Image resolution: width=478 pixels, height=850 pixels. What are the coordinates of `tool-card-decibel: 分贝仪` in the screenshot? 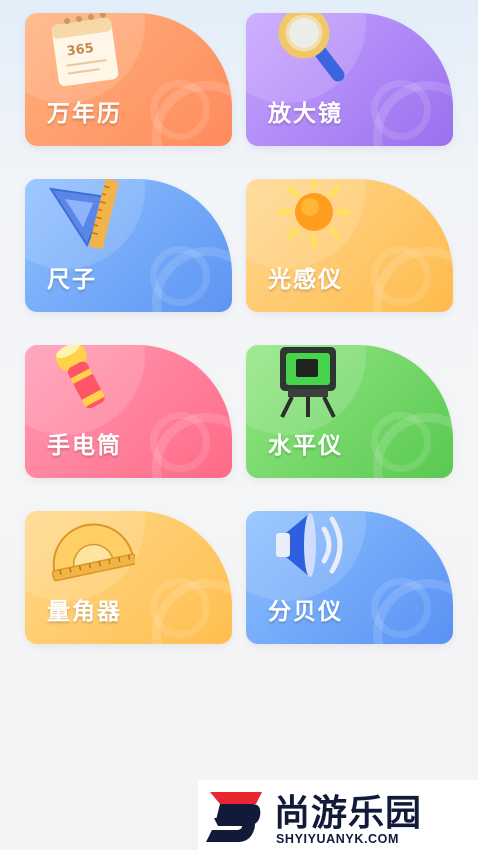 It's located at (349, 577).